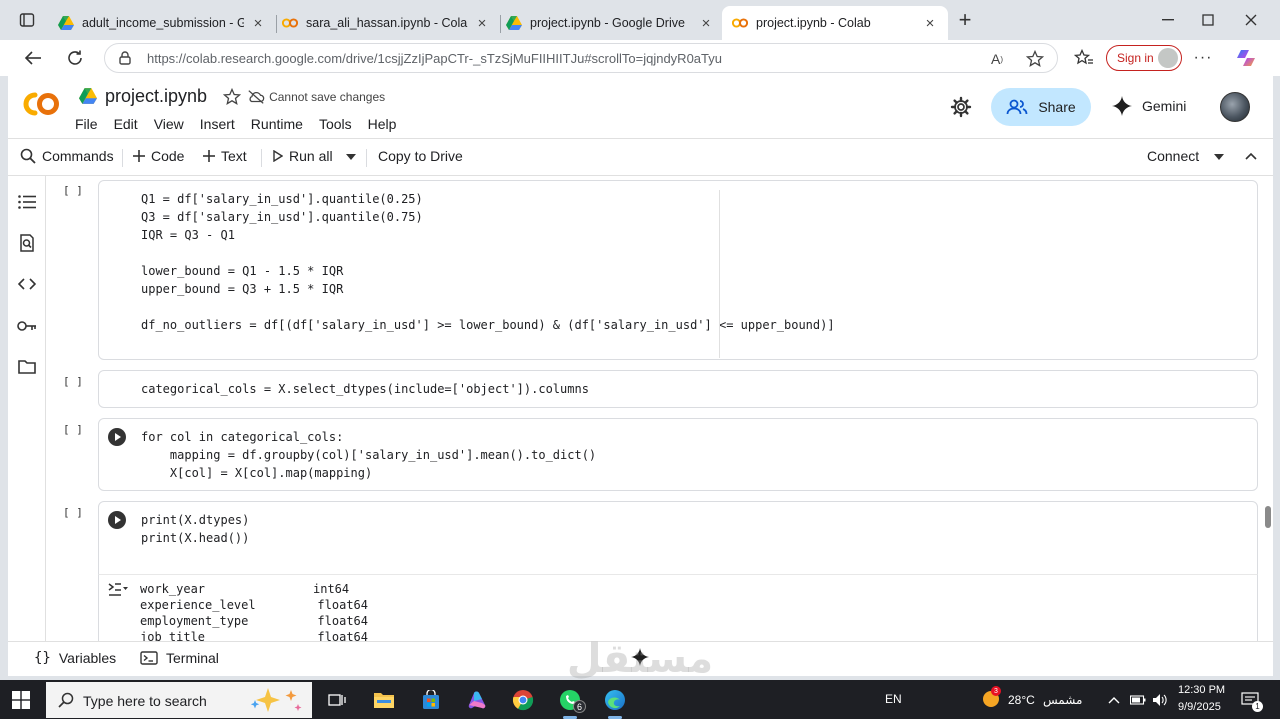  Describe the element at coordinates (1168, 20) in the screenshot. I see `minimize-button` at that location.